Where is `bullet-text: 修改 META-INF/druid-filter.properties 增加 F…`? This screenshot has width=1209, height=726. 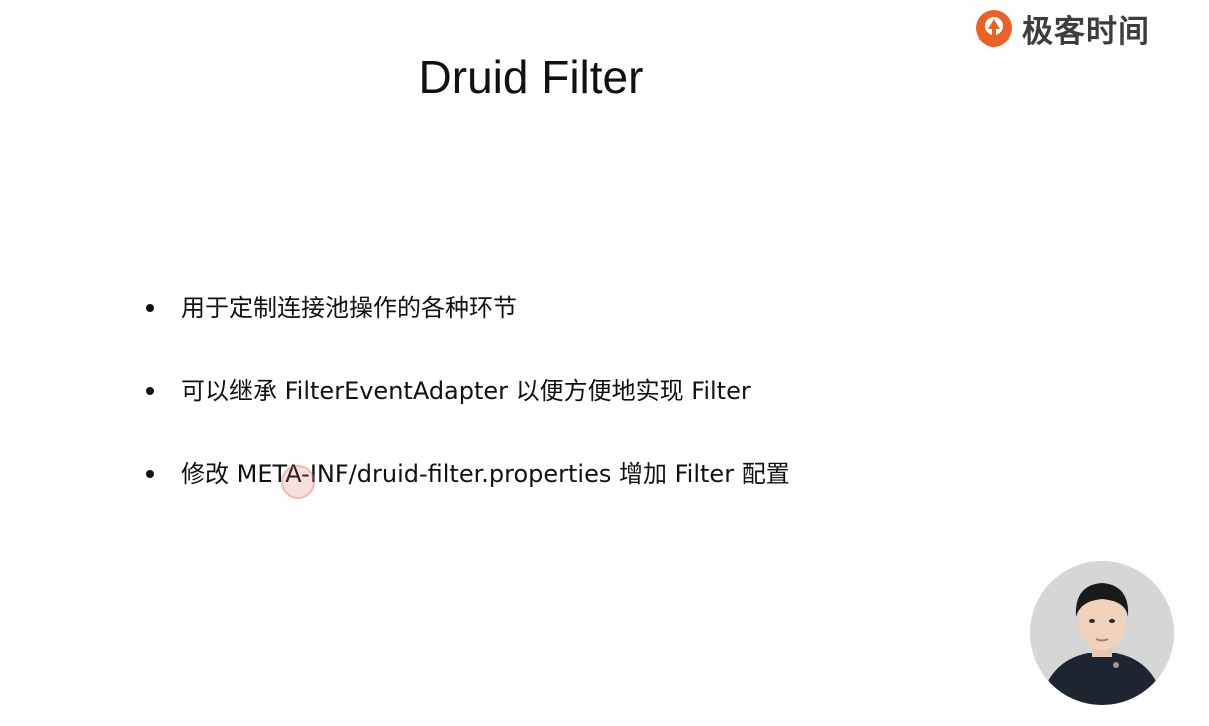 bullet-text: 修改 META-INF/druid-filter.properties 增加 F… is located at coordinates (485, 474).